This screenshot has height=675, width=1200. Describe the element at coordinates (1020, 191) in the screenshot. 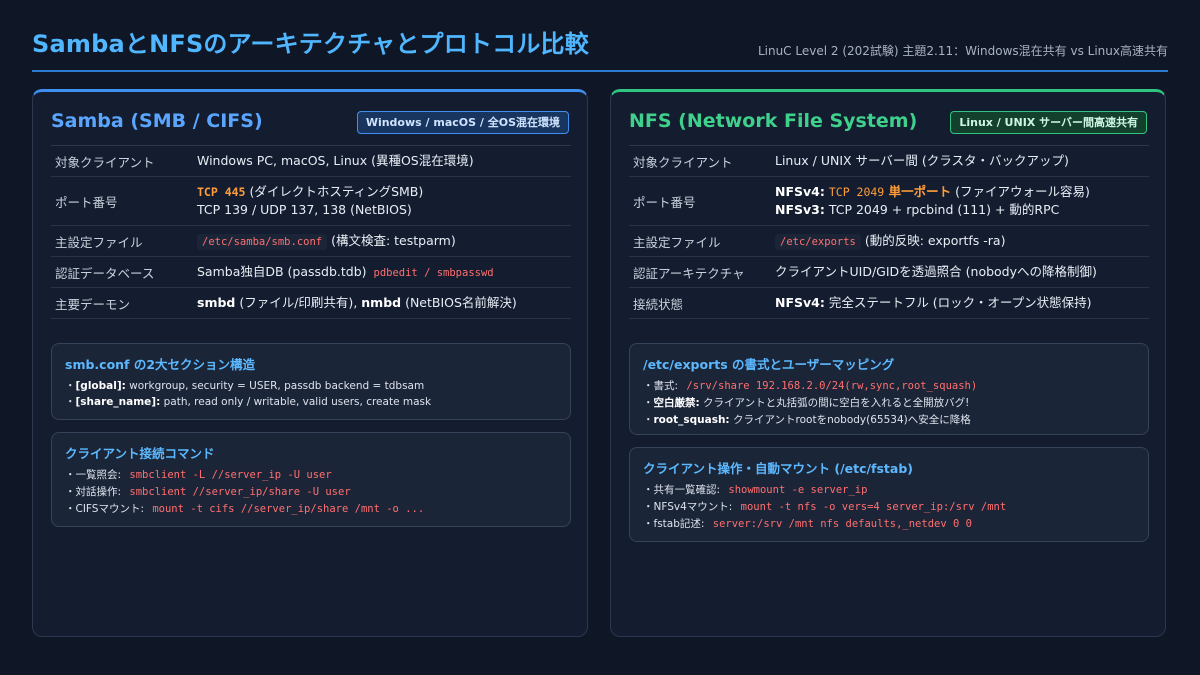

I see `nfsv4-note: (ファイアウォール容易)` at that location.